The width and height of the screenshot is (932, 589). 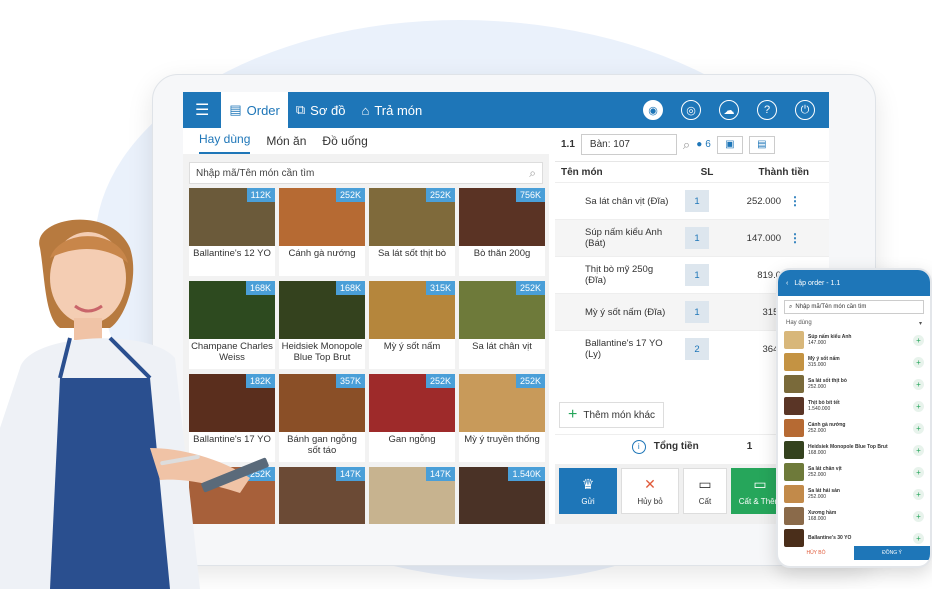 I want to click on order-row: Sa lát chân vịt (Đĩa) 1 252.000 ⋮, so click(x=692, y=200).